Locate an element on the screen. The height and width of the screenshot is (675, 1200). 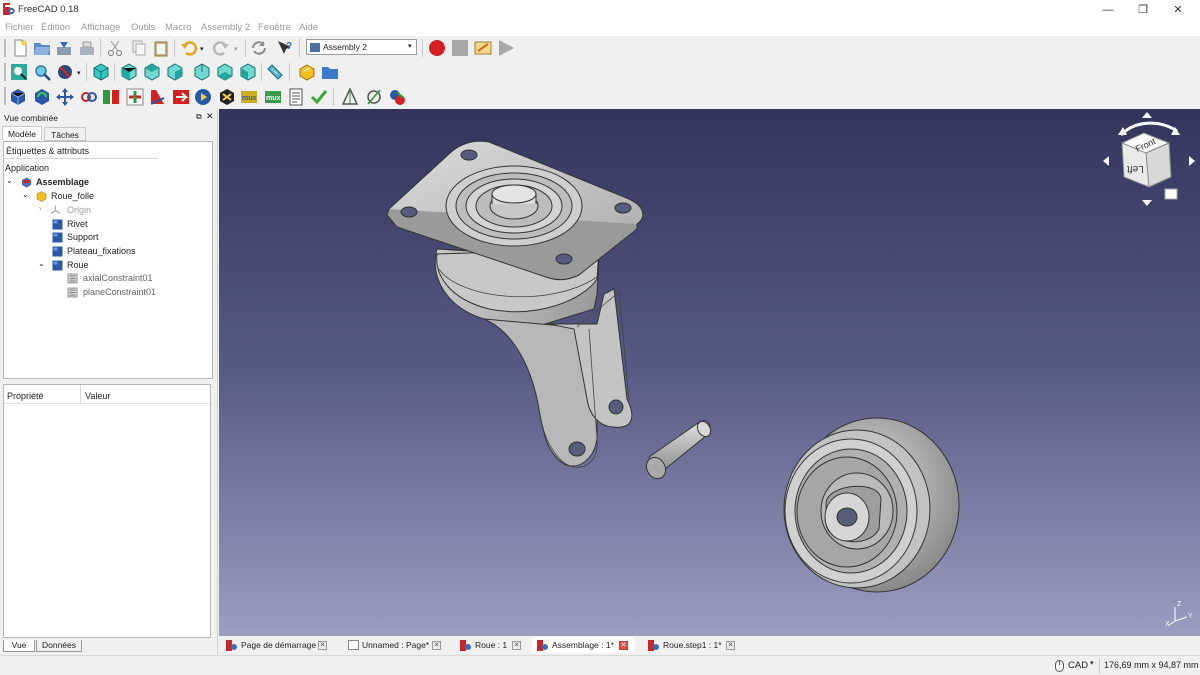
left-view-icon is located at coordinates (248, 72).